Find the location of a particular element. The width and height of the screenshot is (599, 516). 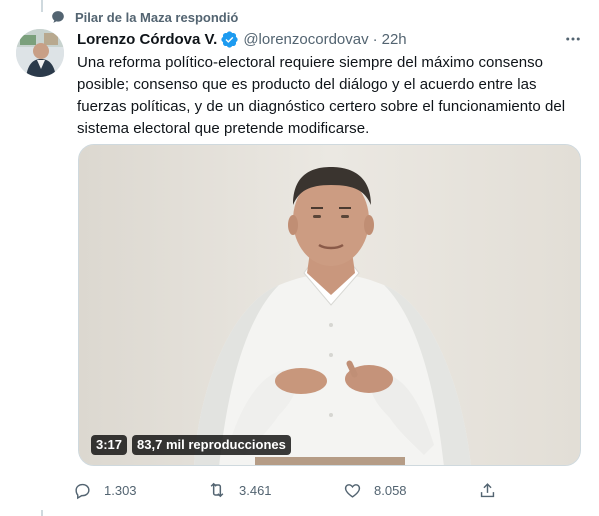

handle: @lorenzocordovav is located at coordinates (305, 39).